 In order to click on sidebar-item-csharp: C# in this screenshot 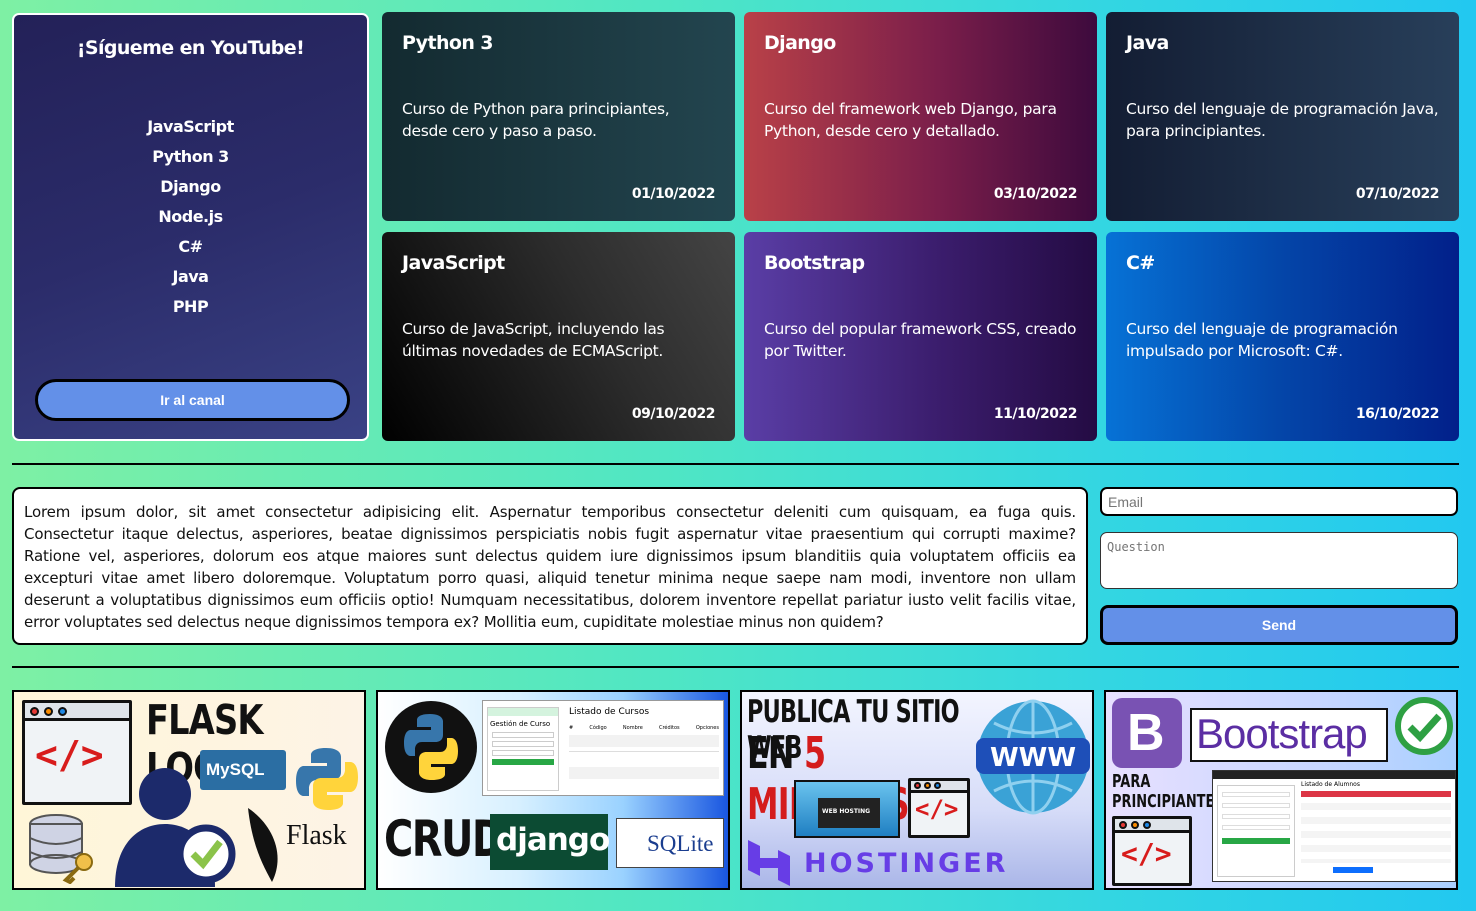, I will do `click(190, 246)`.